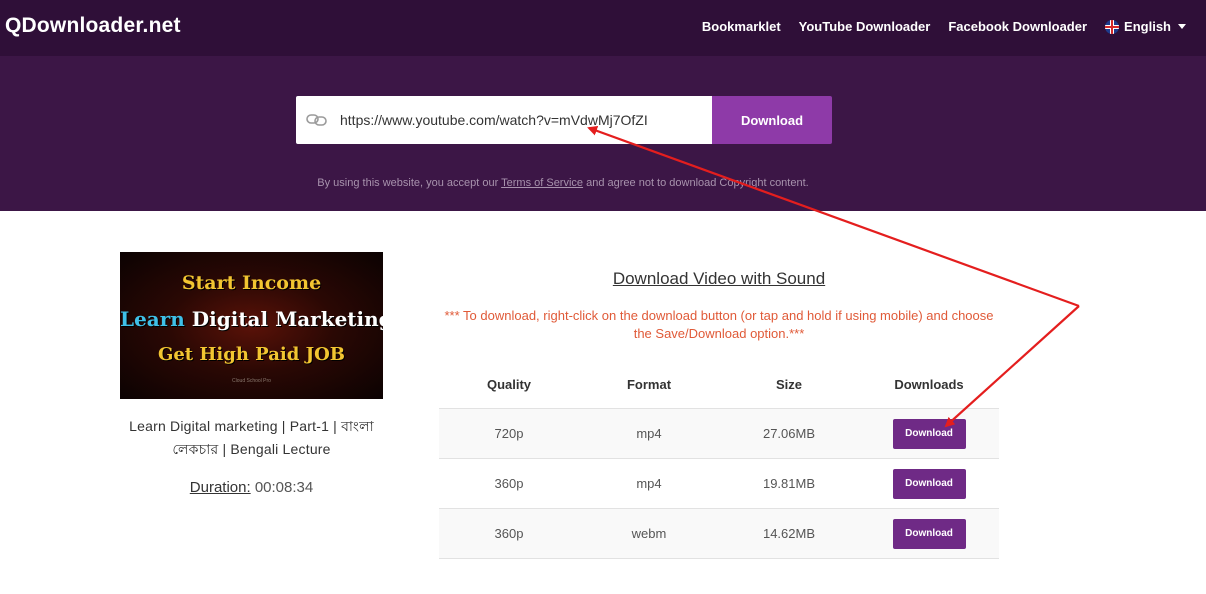 Image resolution: width=1206 pixels, height=594 pixels. What do you see at coordinates (283, 319) in the screenshot?
I see `thumbnail-line-2b: Digital Marketing` at bounding box center [283, 319].